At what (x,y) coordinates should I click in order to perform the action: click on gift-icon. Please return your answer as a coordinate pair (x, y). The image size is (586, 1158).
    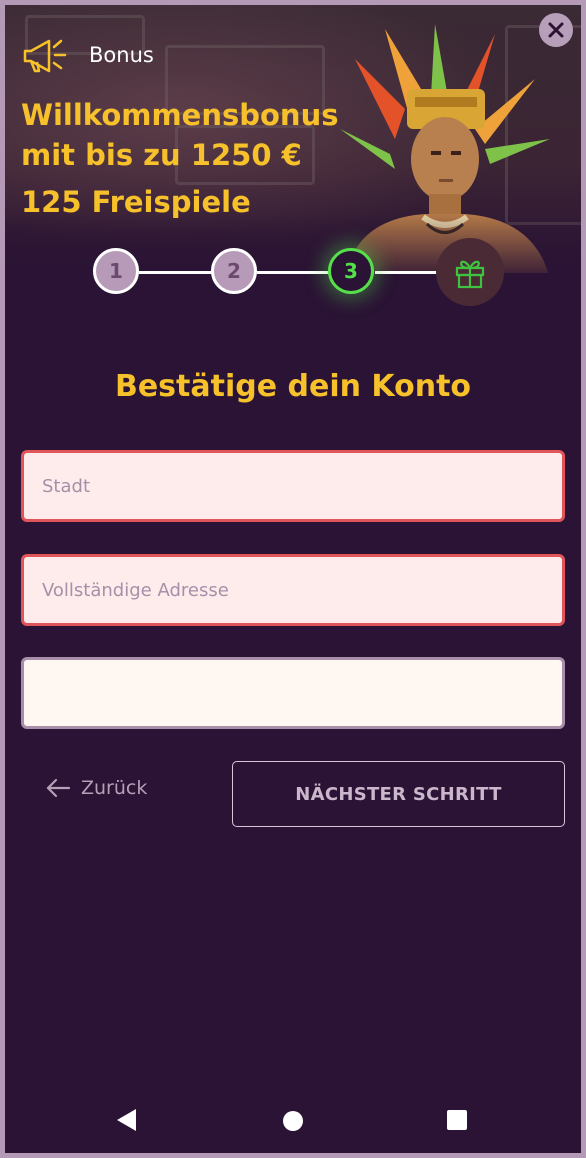
    Looking at the image, I should click on (470, 274).